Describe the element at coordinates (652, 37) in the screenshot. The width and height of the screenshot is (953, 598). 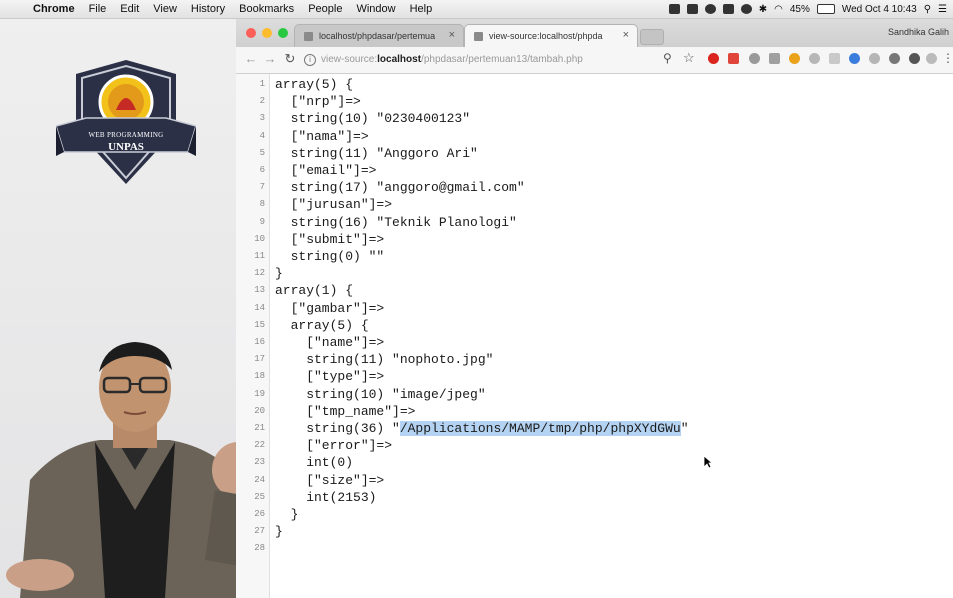
I see `new-tab-button` at that location.